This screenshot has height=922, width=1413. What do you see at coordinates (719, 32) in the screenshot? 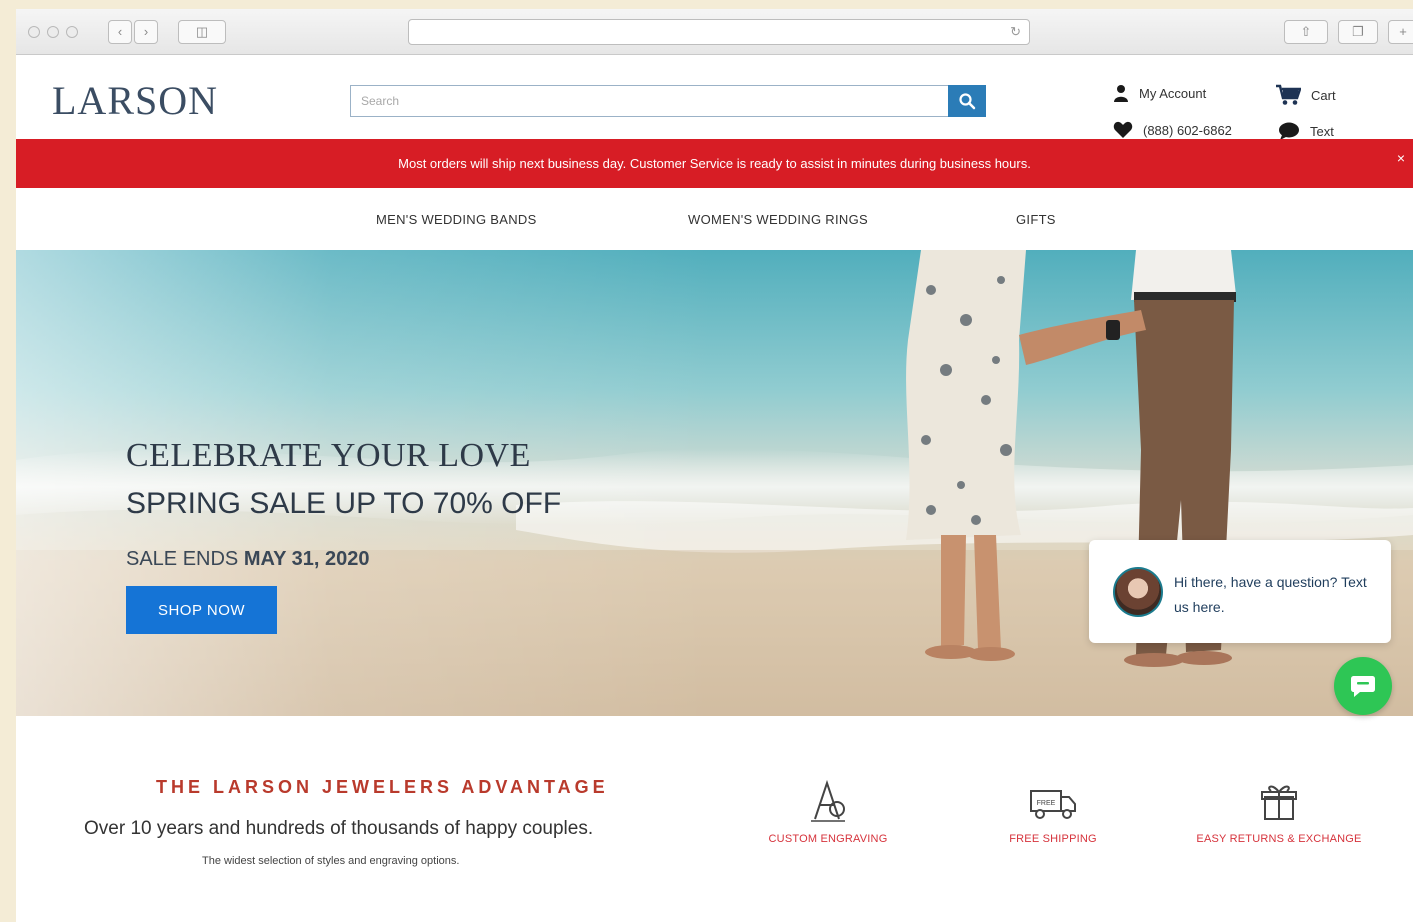
I see `address-bar: ↻` at bounding box center [719, 32].